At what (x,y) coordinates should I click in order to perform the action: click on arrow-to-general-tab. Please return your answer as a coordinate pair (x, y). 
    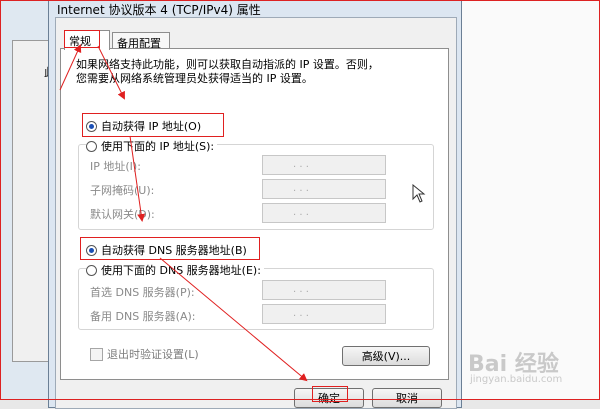
    Looking at the image, I should click on (70, 67).